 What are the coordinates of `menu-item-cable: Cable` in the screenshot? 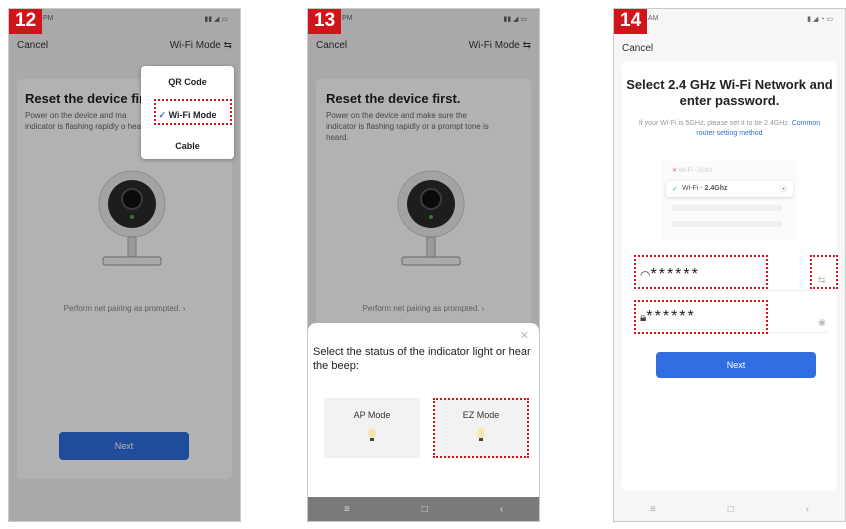 It's located at (187, 146).